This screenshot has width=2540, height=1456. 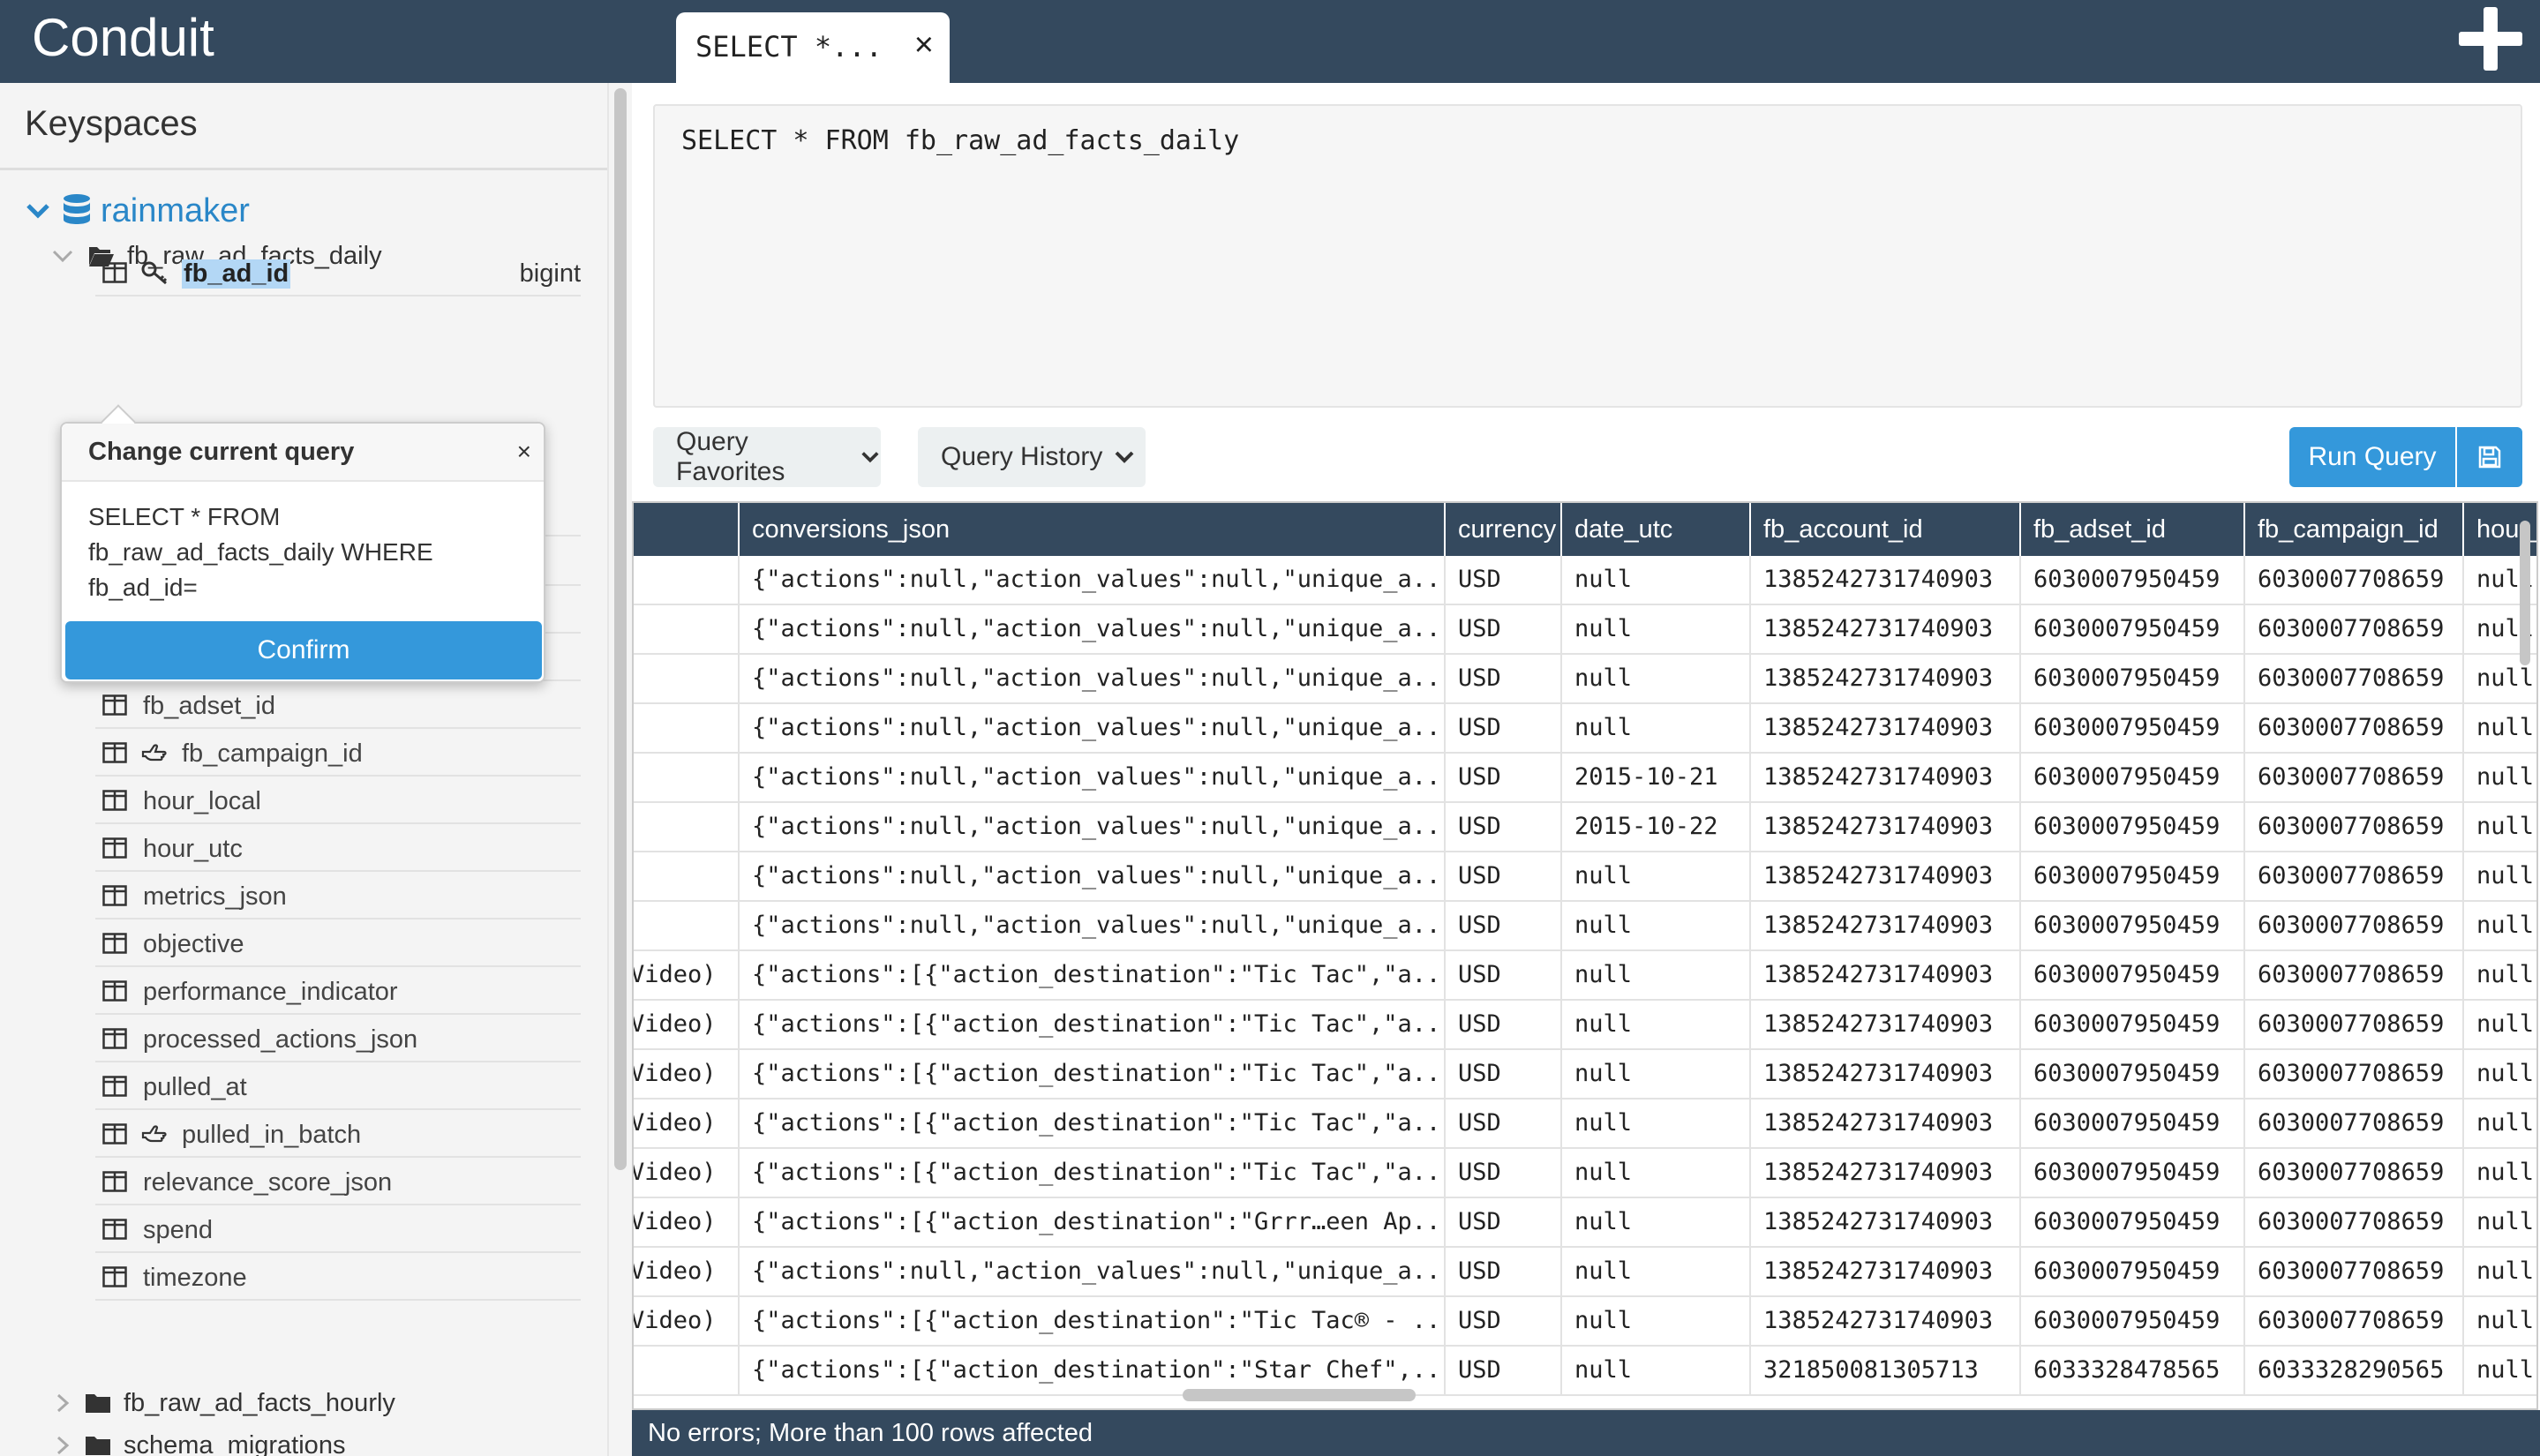 I want to click on keyspace-label: rainmaker, so click(x=175, y=211).